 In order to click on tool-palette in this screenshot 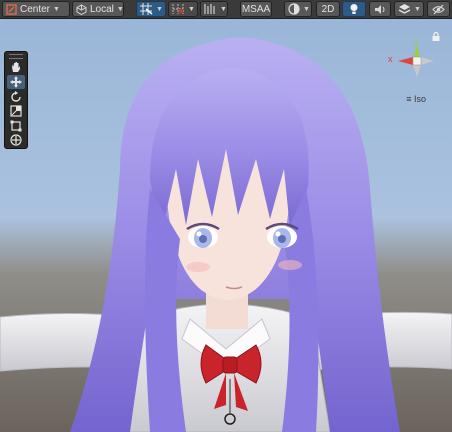, I will do `click(16, 100)`.